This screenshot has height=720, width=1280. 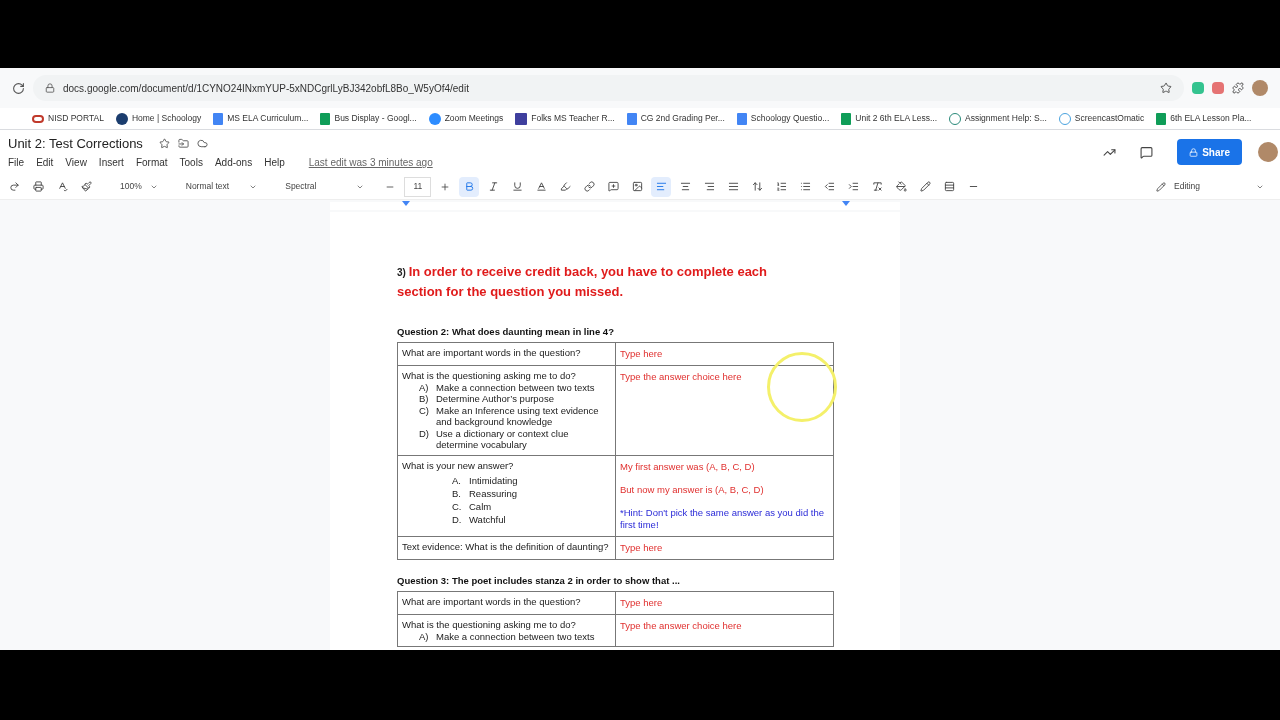 What do you see at coordinates (685, 186) in the screenshot?
I see `align-center-icon` at bounding box center [685, 186].